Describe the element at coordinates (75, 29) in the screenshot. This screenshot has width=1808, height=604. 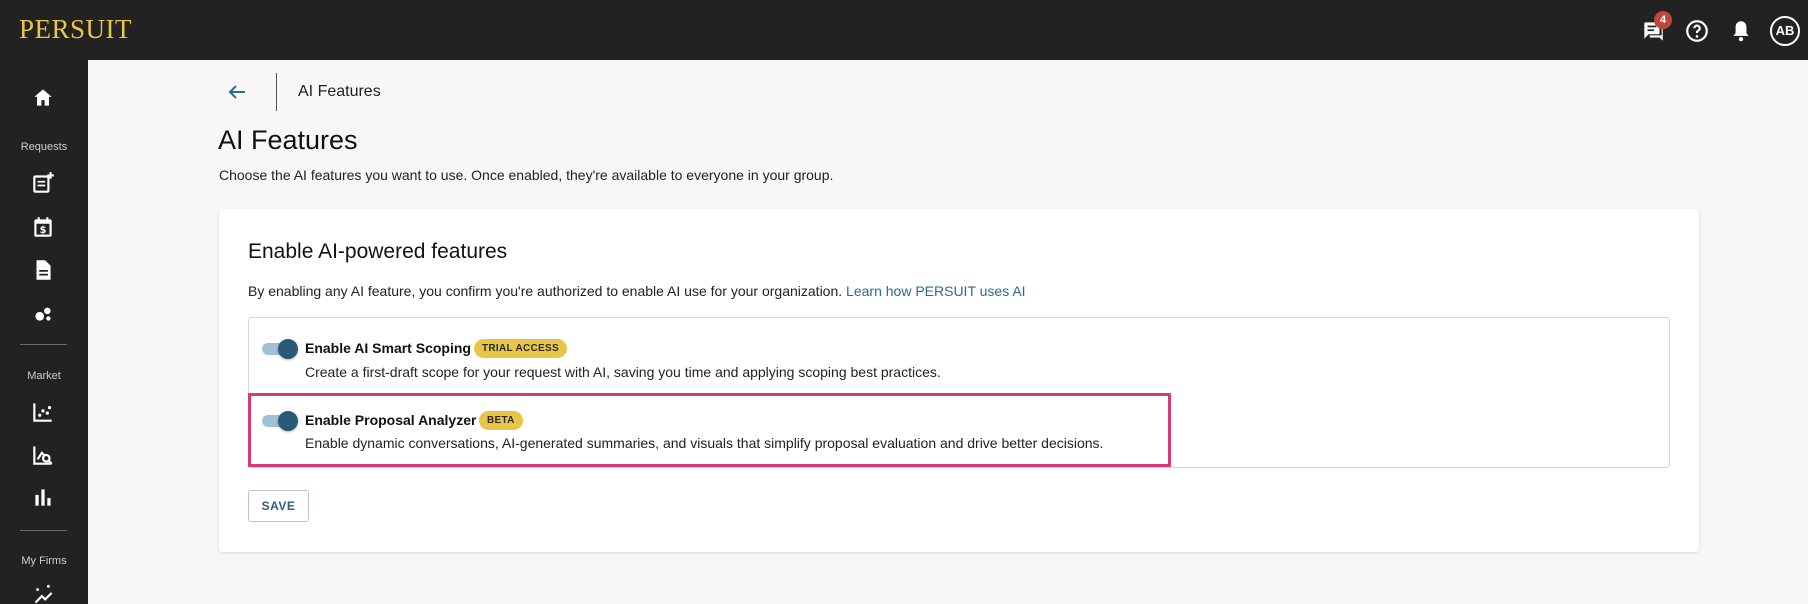
I see `persuit-logo: PERSUIT` at that location.